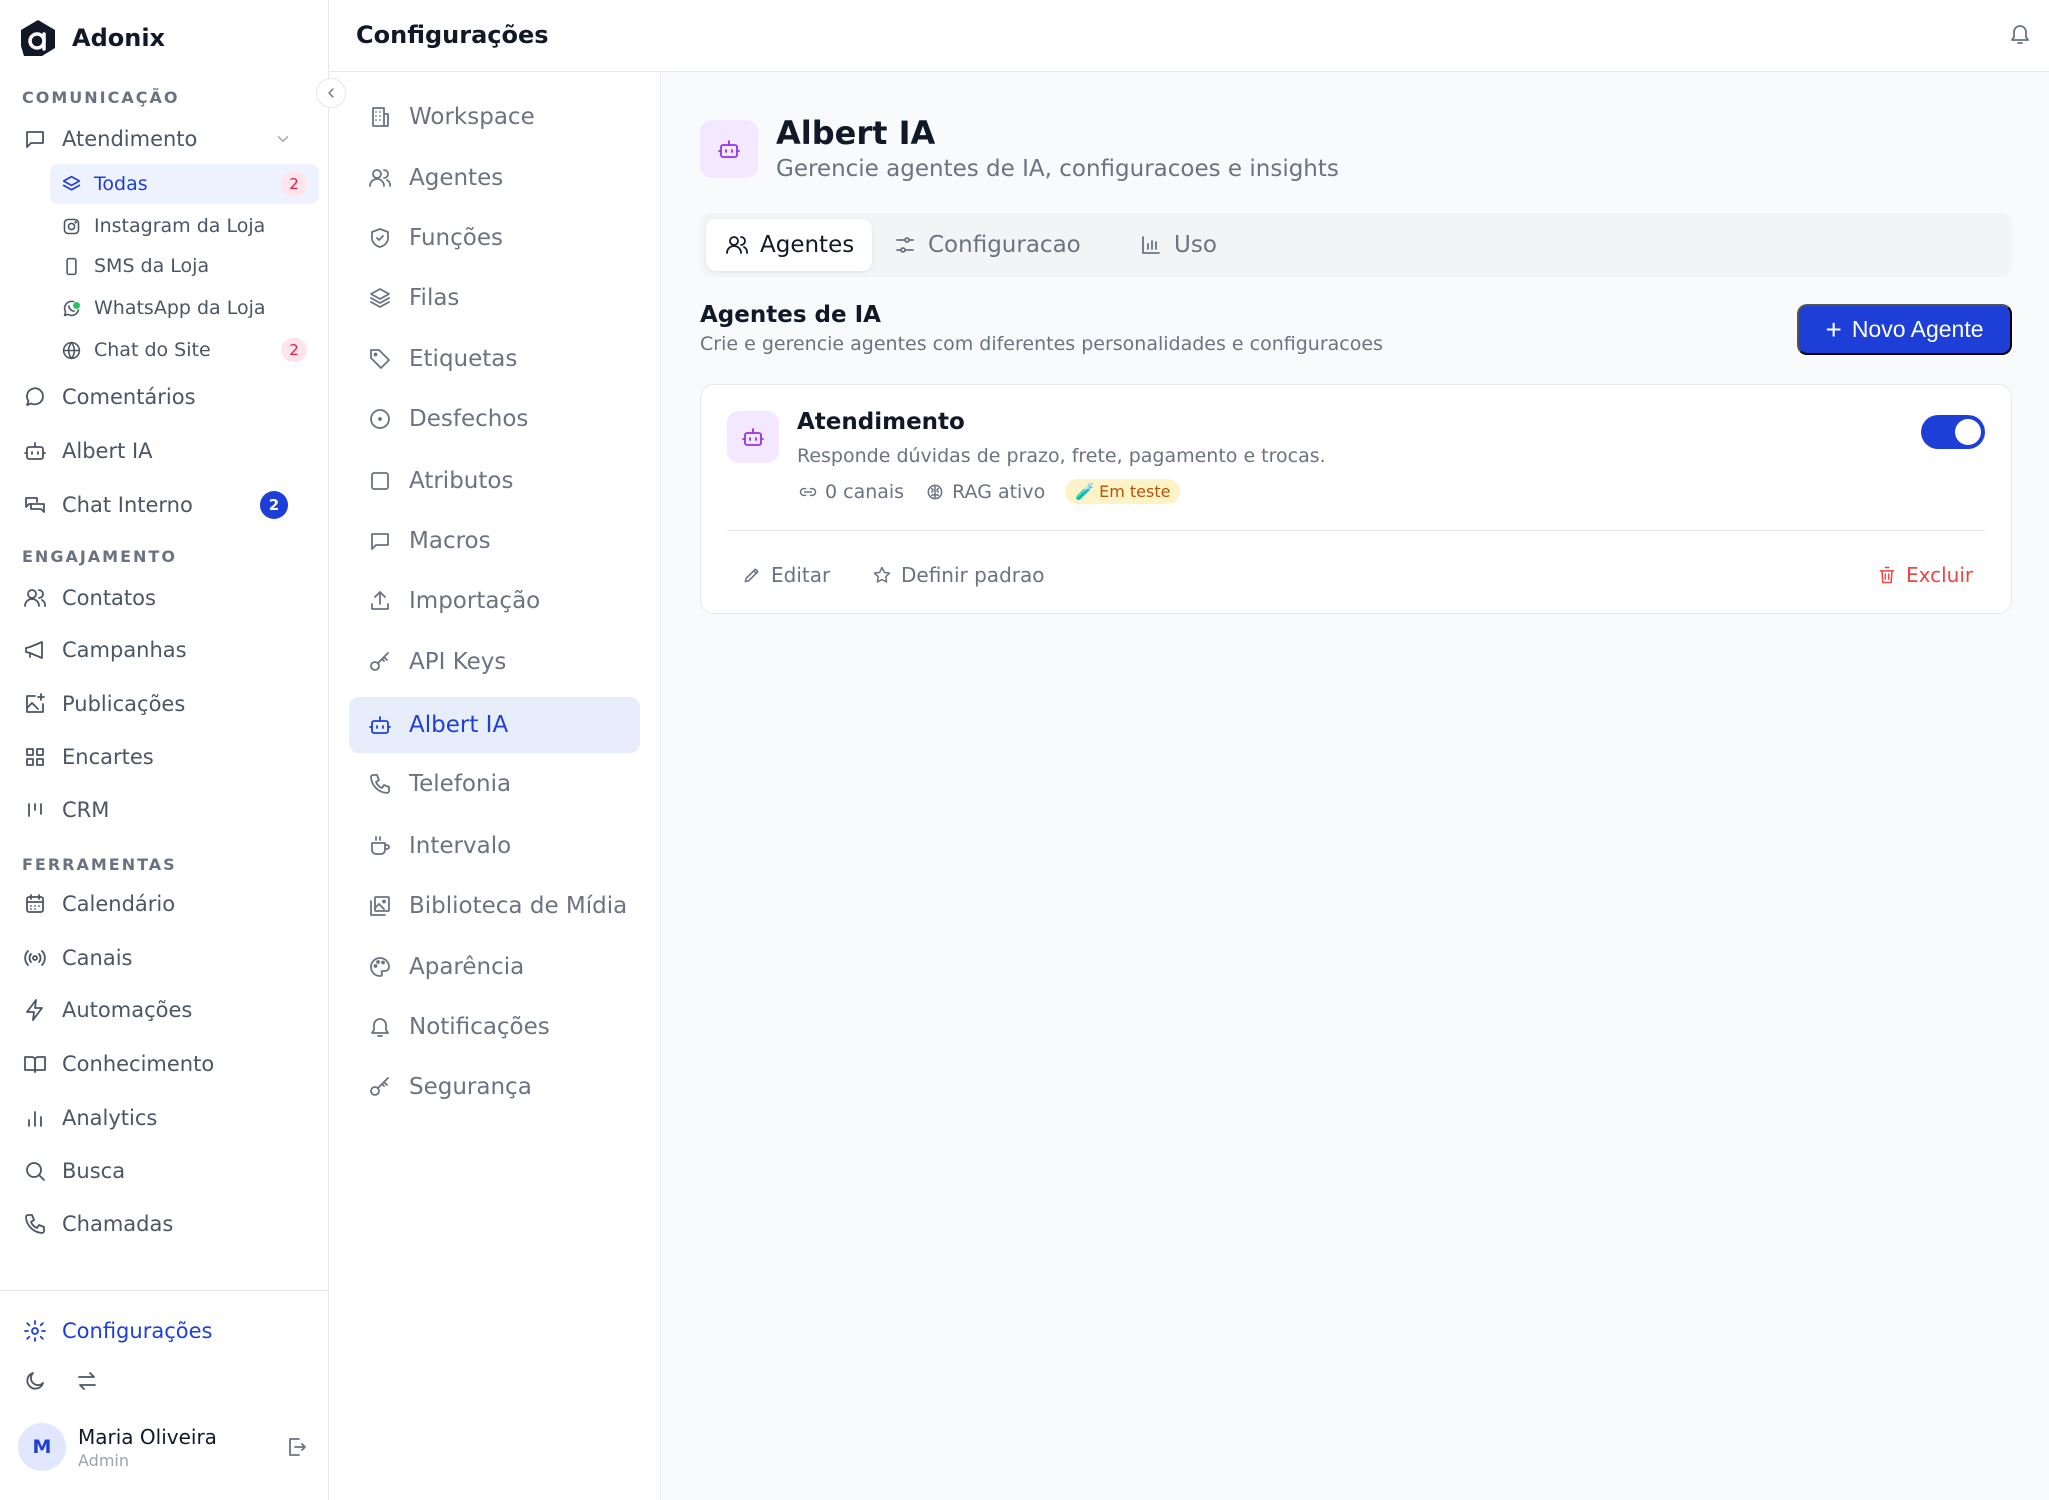 The width and height of the screenshot is (2049, 1500). What do you see at coordinates (180, 226) in the screenshot?
I see `sub-item-label: Instagram da Loja` at bounding box center [180, 226].